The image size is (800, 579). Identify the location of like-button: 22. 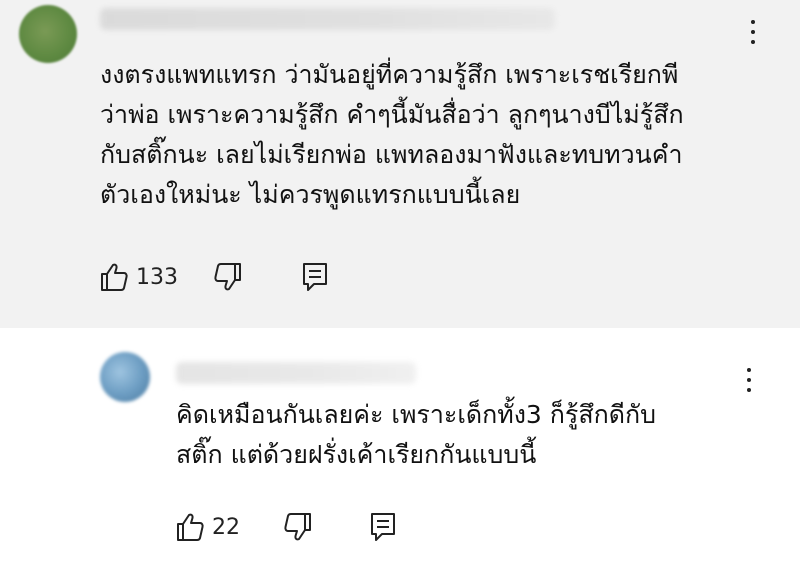
(208, 527).